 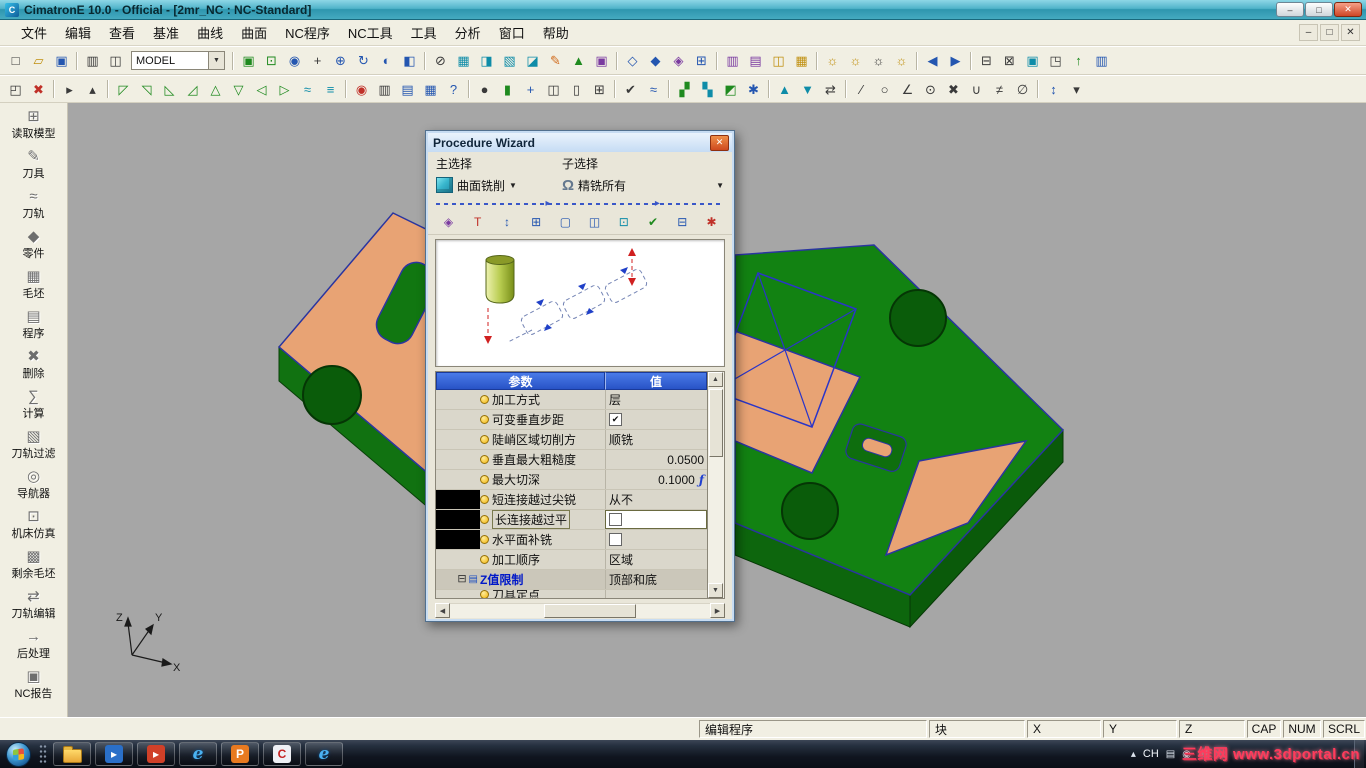 I want to click on value-cell: 顶部和底, so click(x=656, y=579).